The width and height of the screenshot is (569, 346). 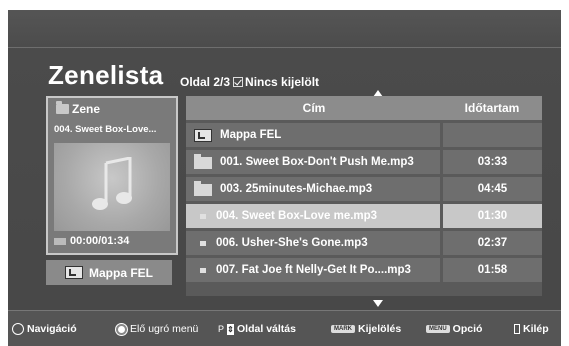 What do you see at coordinates (205, 82) in the screenshot?
I see `page-counter: Oldal 2/3` at bounding box center [205, 82].